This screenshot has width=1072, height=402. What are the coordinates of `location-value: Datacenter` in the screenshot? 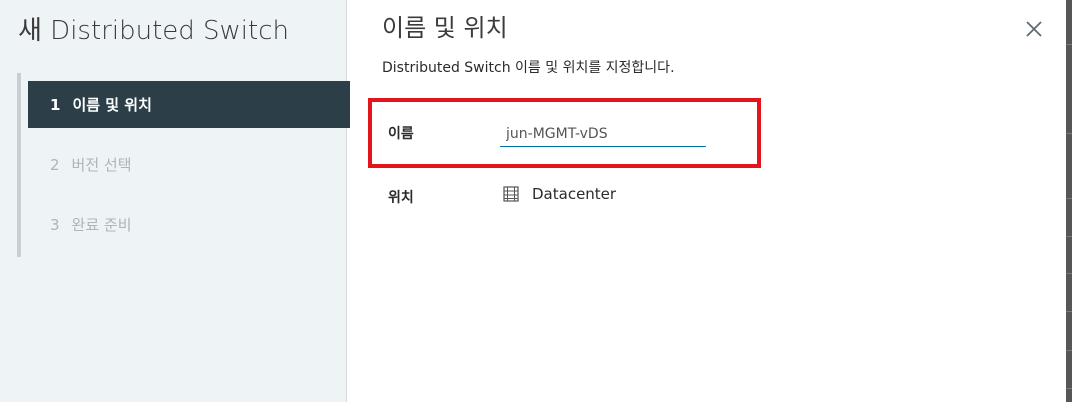 It's located at (559, 194).